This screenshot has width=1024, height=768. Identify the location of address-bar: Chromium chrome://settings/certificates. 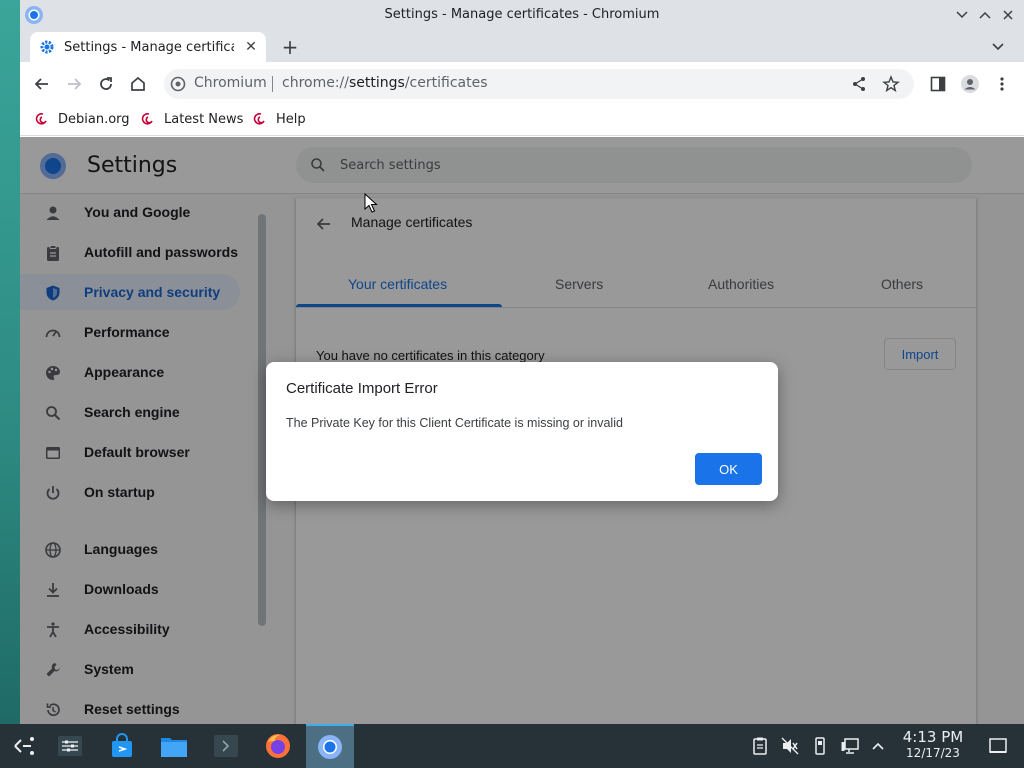
(539, 84).